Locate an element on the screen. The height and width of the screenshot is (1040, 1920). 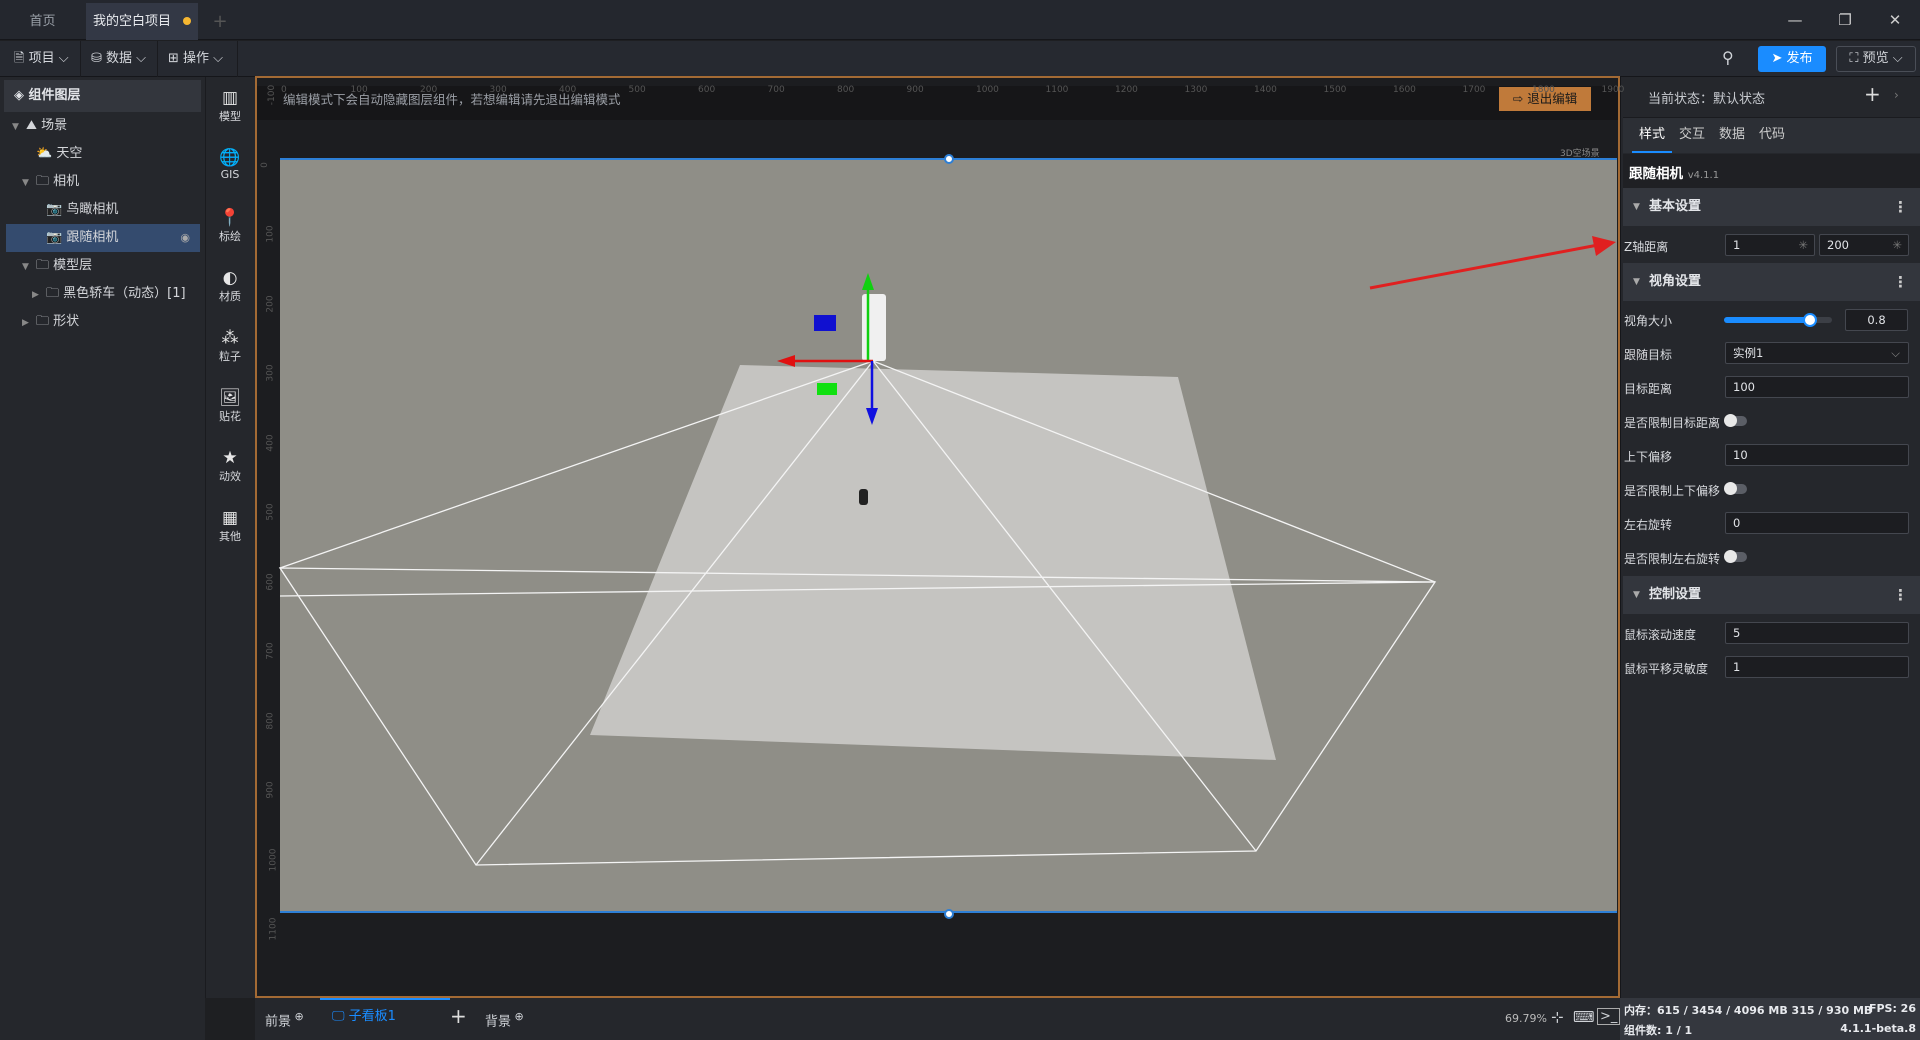
tool-effect: ★ 动效 is located at coordinates (230, 466).